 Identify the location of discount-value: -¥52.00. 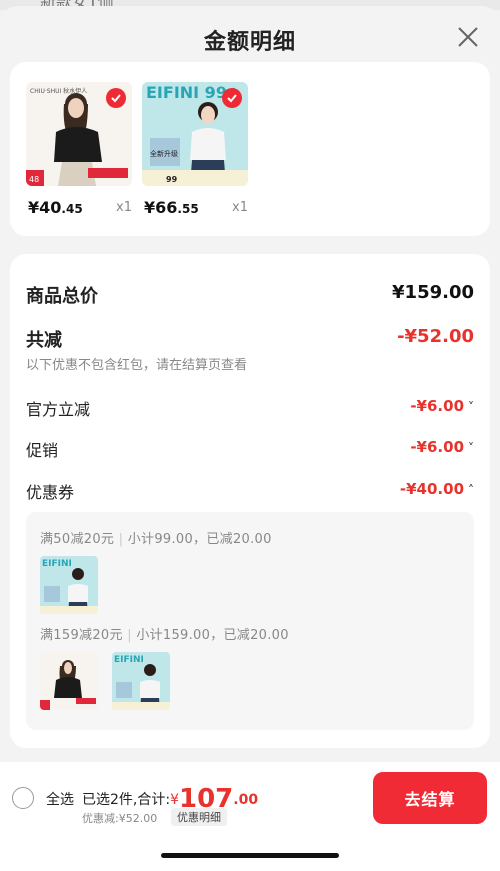
(435, 336).